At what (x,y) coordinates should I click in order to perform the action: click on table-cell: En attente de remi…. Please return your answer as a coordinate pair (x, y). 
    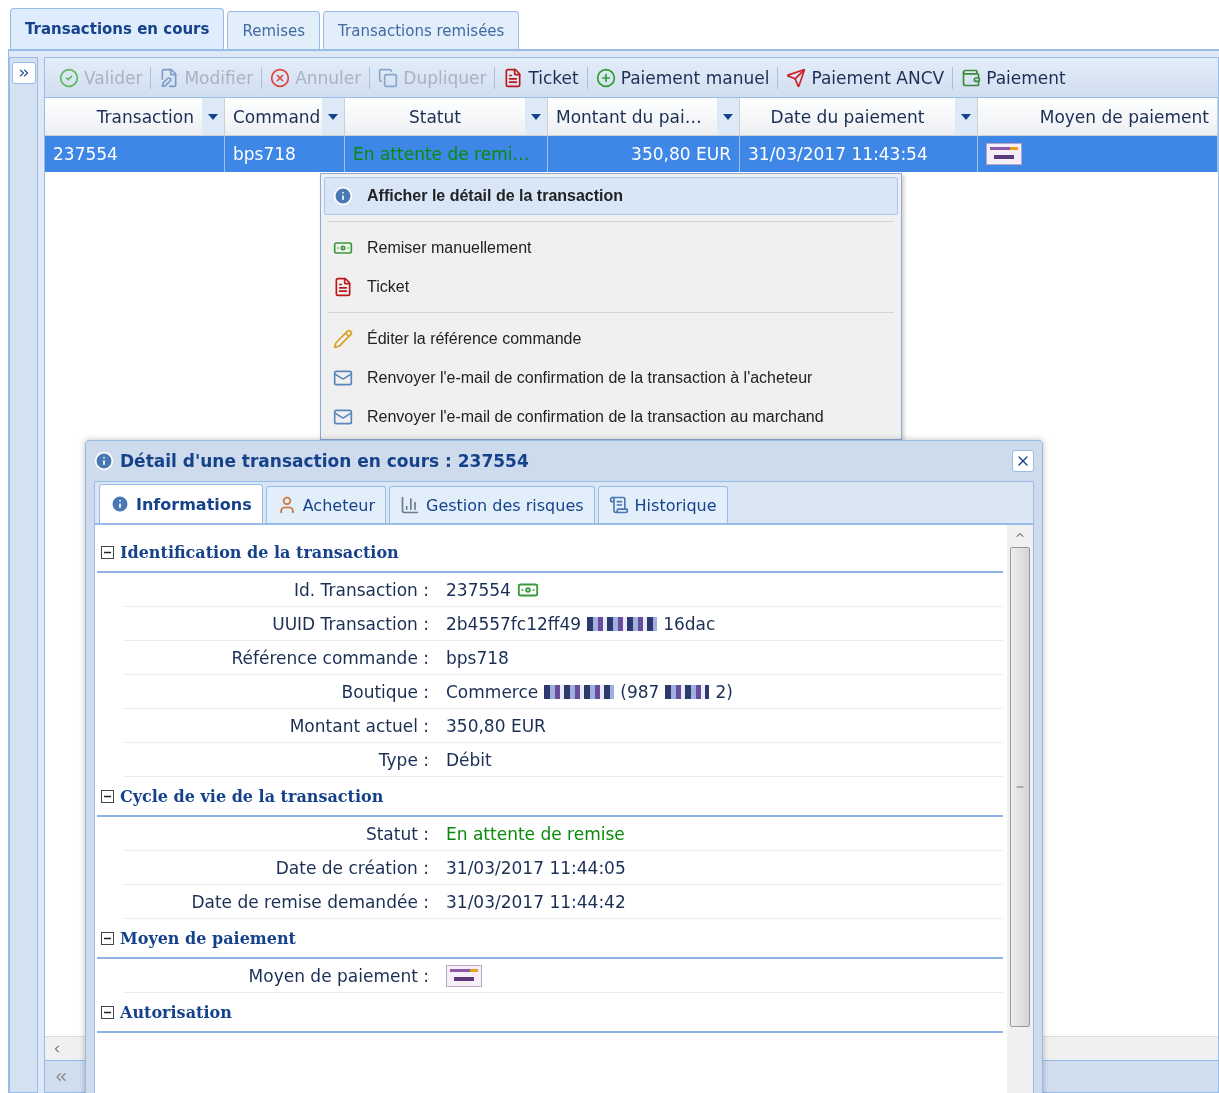
    Looking at the image, I should click on (446, 154).